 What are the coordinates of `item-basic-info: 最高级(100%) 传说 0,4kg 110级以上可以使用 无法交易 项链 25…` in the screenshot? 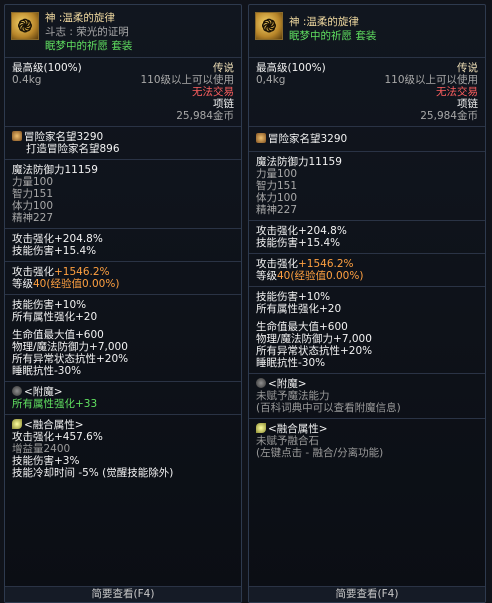 It's located at (367, 91).